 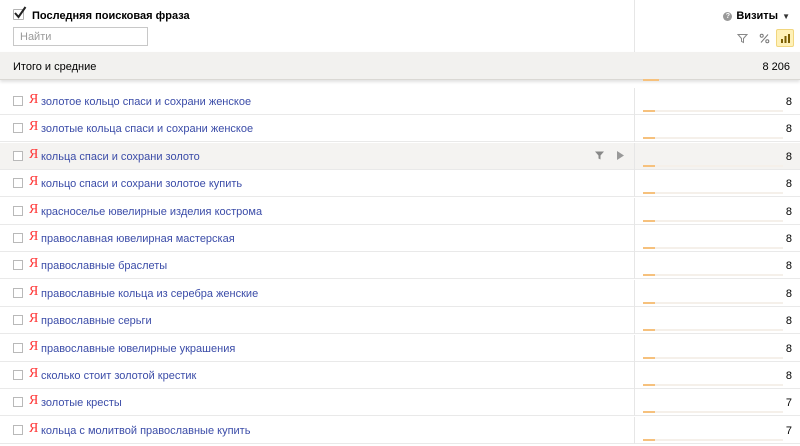 I want to click on totals-value: 8 206, so click(x=776, y=67).